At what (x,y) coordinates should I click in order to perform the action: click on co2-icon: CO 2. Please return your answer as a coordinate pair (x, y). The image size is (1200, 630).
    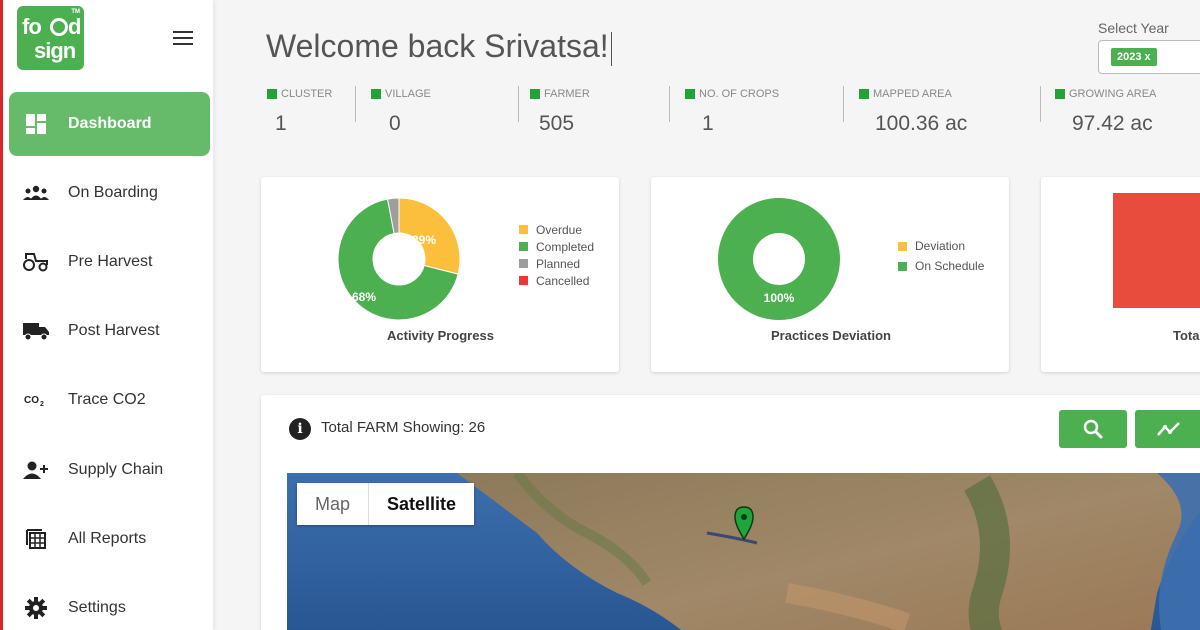
    Looking at the image, I should click on (36, 400).